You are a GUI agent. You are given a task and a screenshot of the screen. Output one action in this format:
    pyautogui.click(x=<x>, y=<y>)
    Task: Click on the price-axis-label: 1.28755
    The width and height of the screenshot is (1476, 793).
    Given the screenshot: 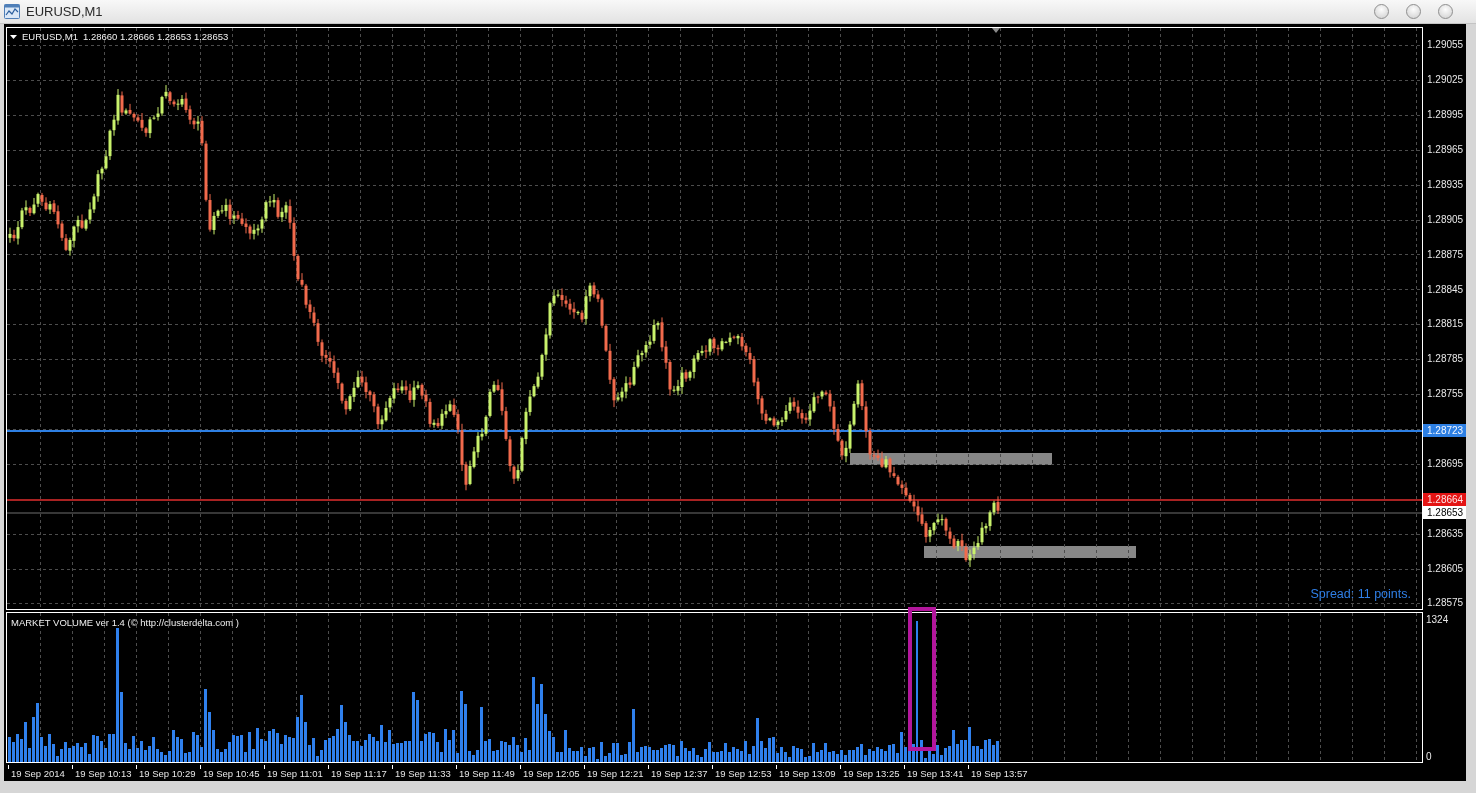 What is the action you would take?
    pyautogui.click(x=1445, y=393)
    